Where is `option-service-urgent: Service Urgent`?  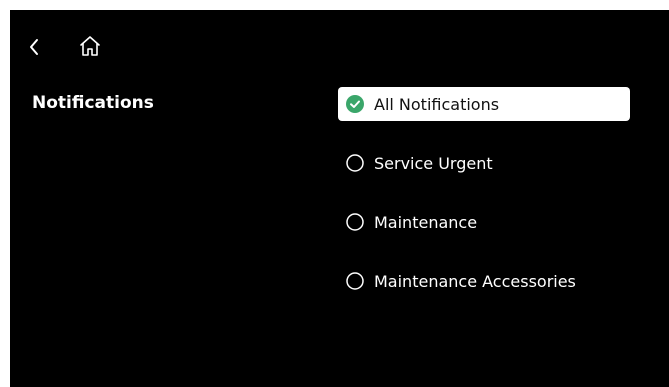
option-service-urgent: Service Urgent is located at coordinates (484, 163).